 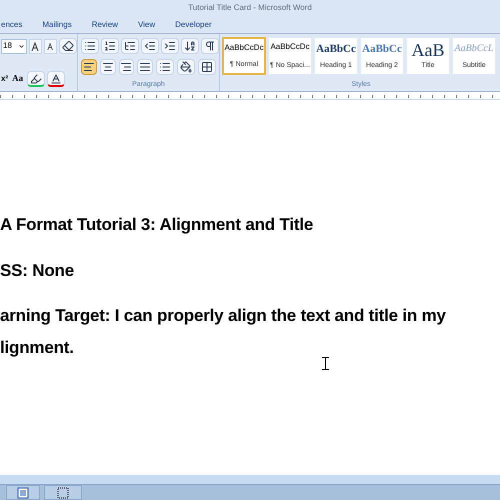 I want to click on ribbon-tab: ences, so click(x=12, y=24).